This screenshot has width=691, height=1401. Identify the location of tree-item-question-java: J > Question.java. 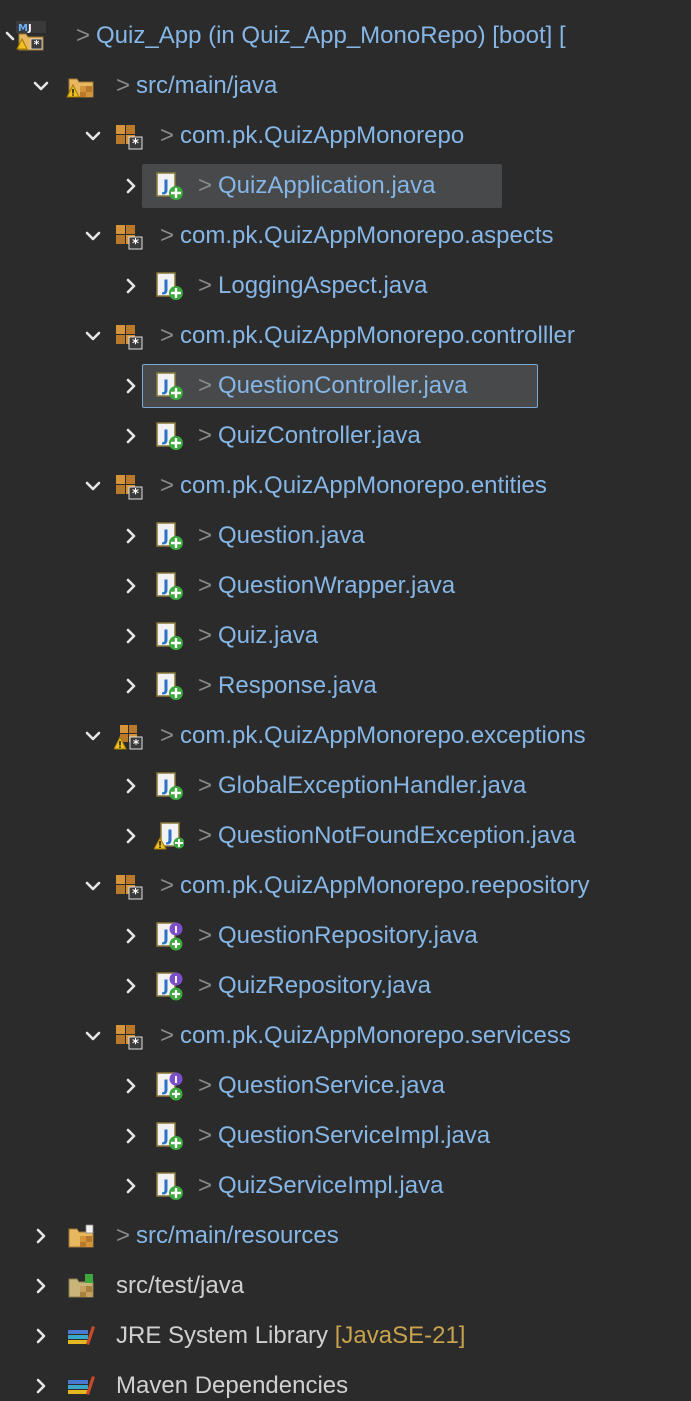
(345, 536).